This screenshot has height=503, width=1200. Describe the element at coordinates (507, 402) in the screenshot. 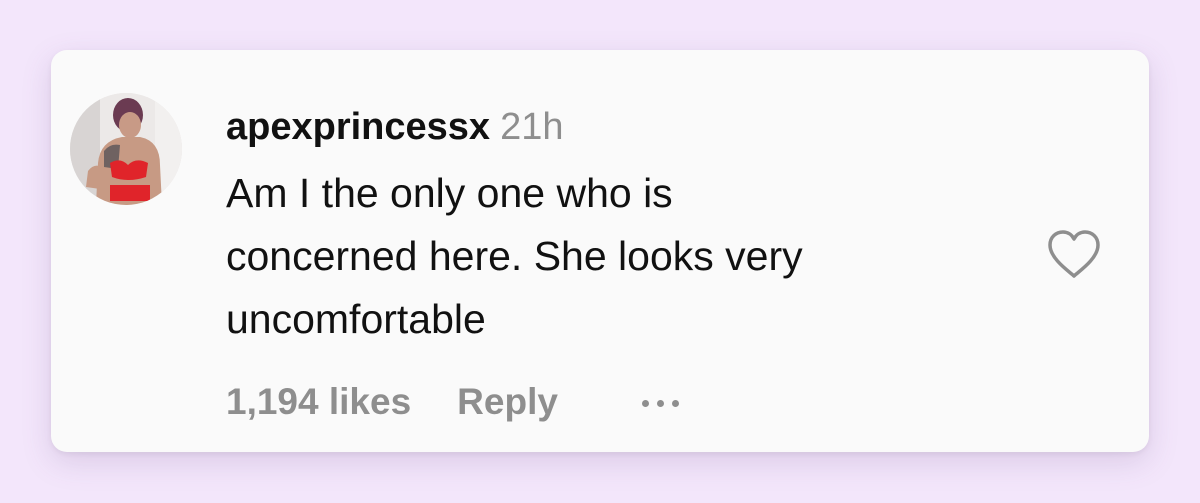

I see `reply-button: Reply` at that location.